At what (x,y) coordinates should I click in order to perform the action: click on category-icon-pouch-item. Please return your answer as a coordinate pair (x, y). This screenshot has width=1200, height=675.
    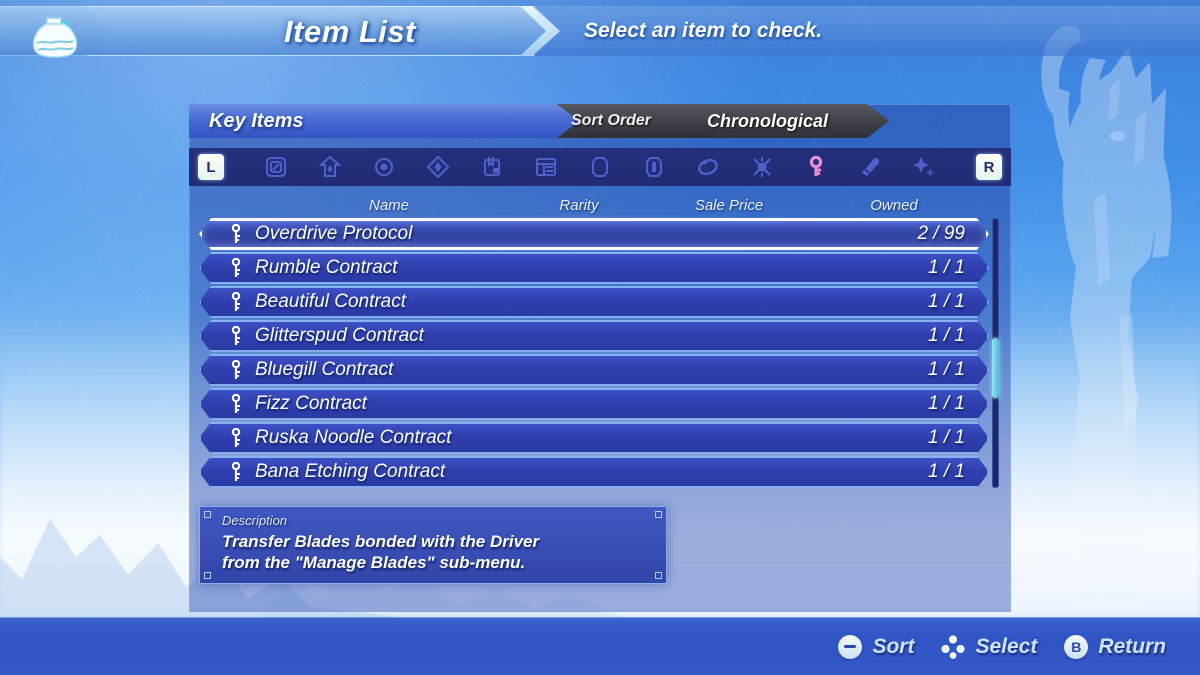
    Looking at the image, I should click on (384, 167).